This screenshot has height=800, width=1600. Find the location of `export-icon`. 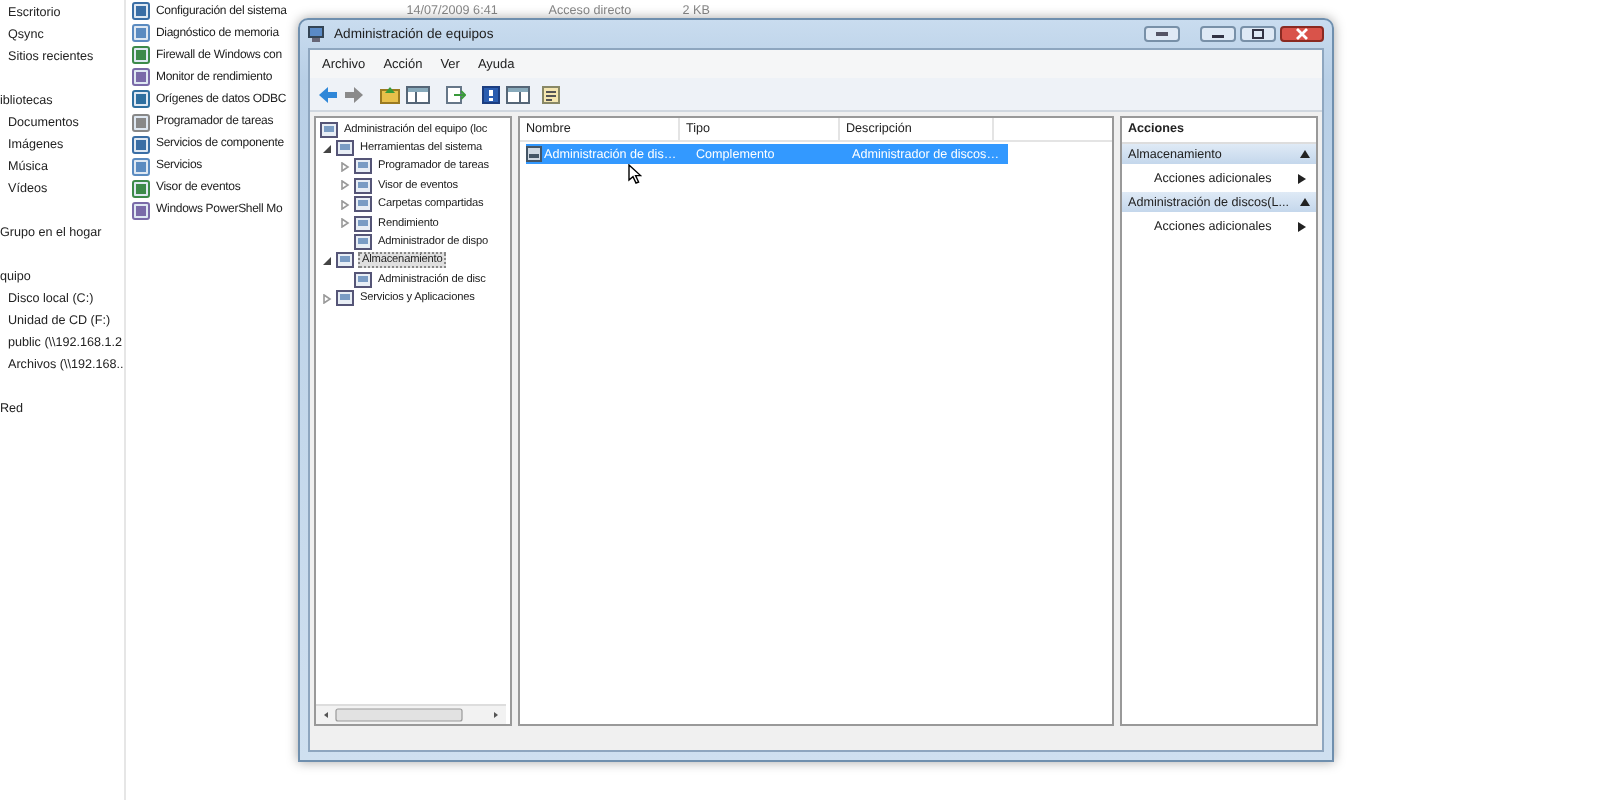

export-icon is located at coordinates (456, 94).